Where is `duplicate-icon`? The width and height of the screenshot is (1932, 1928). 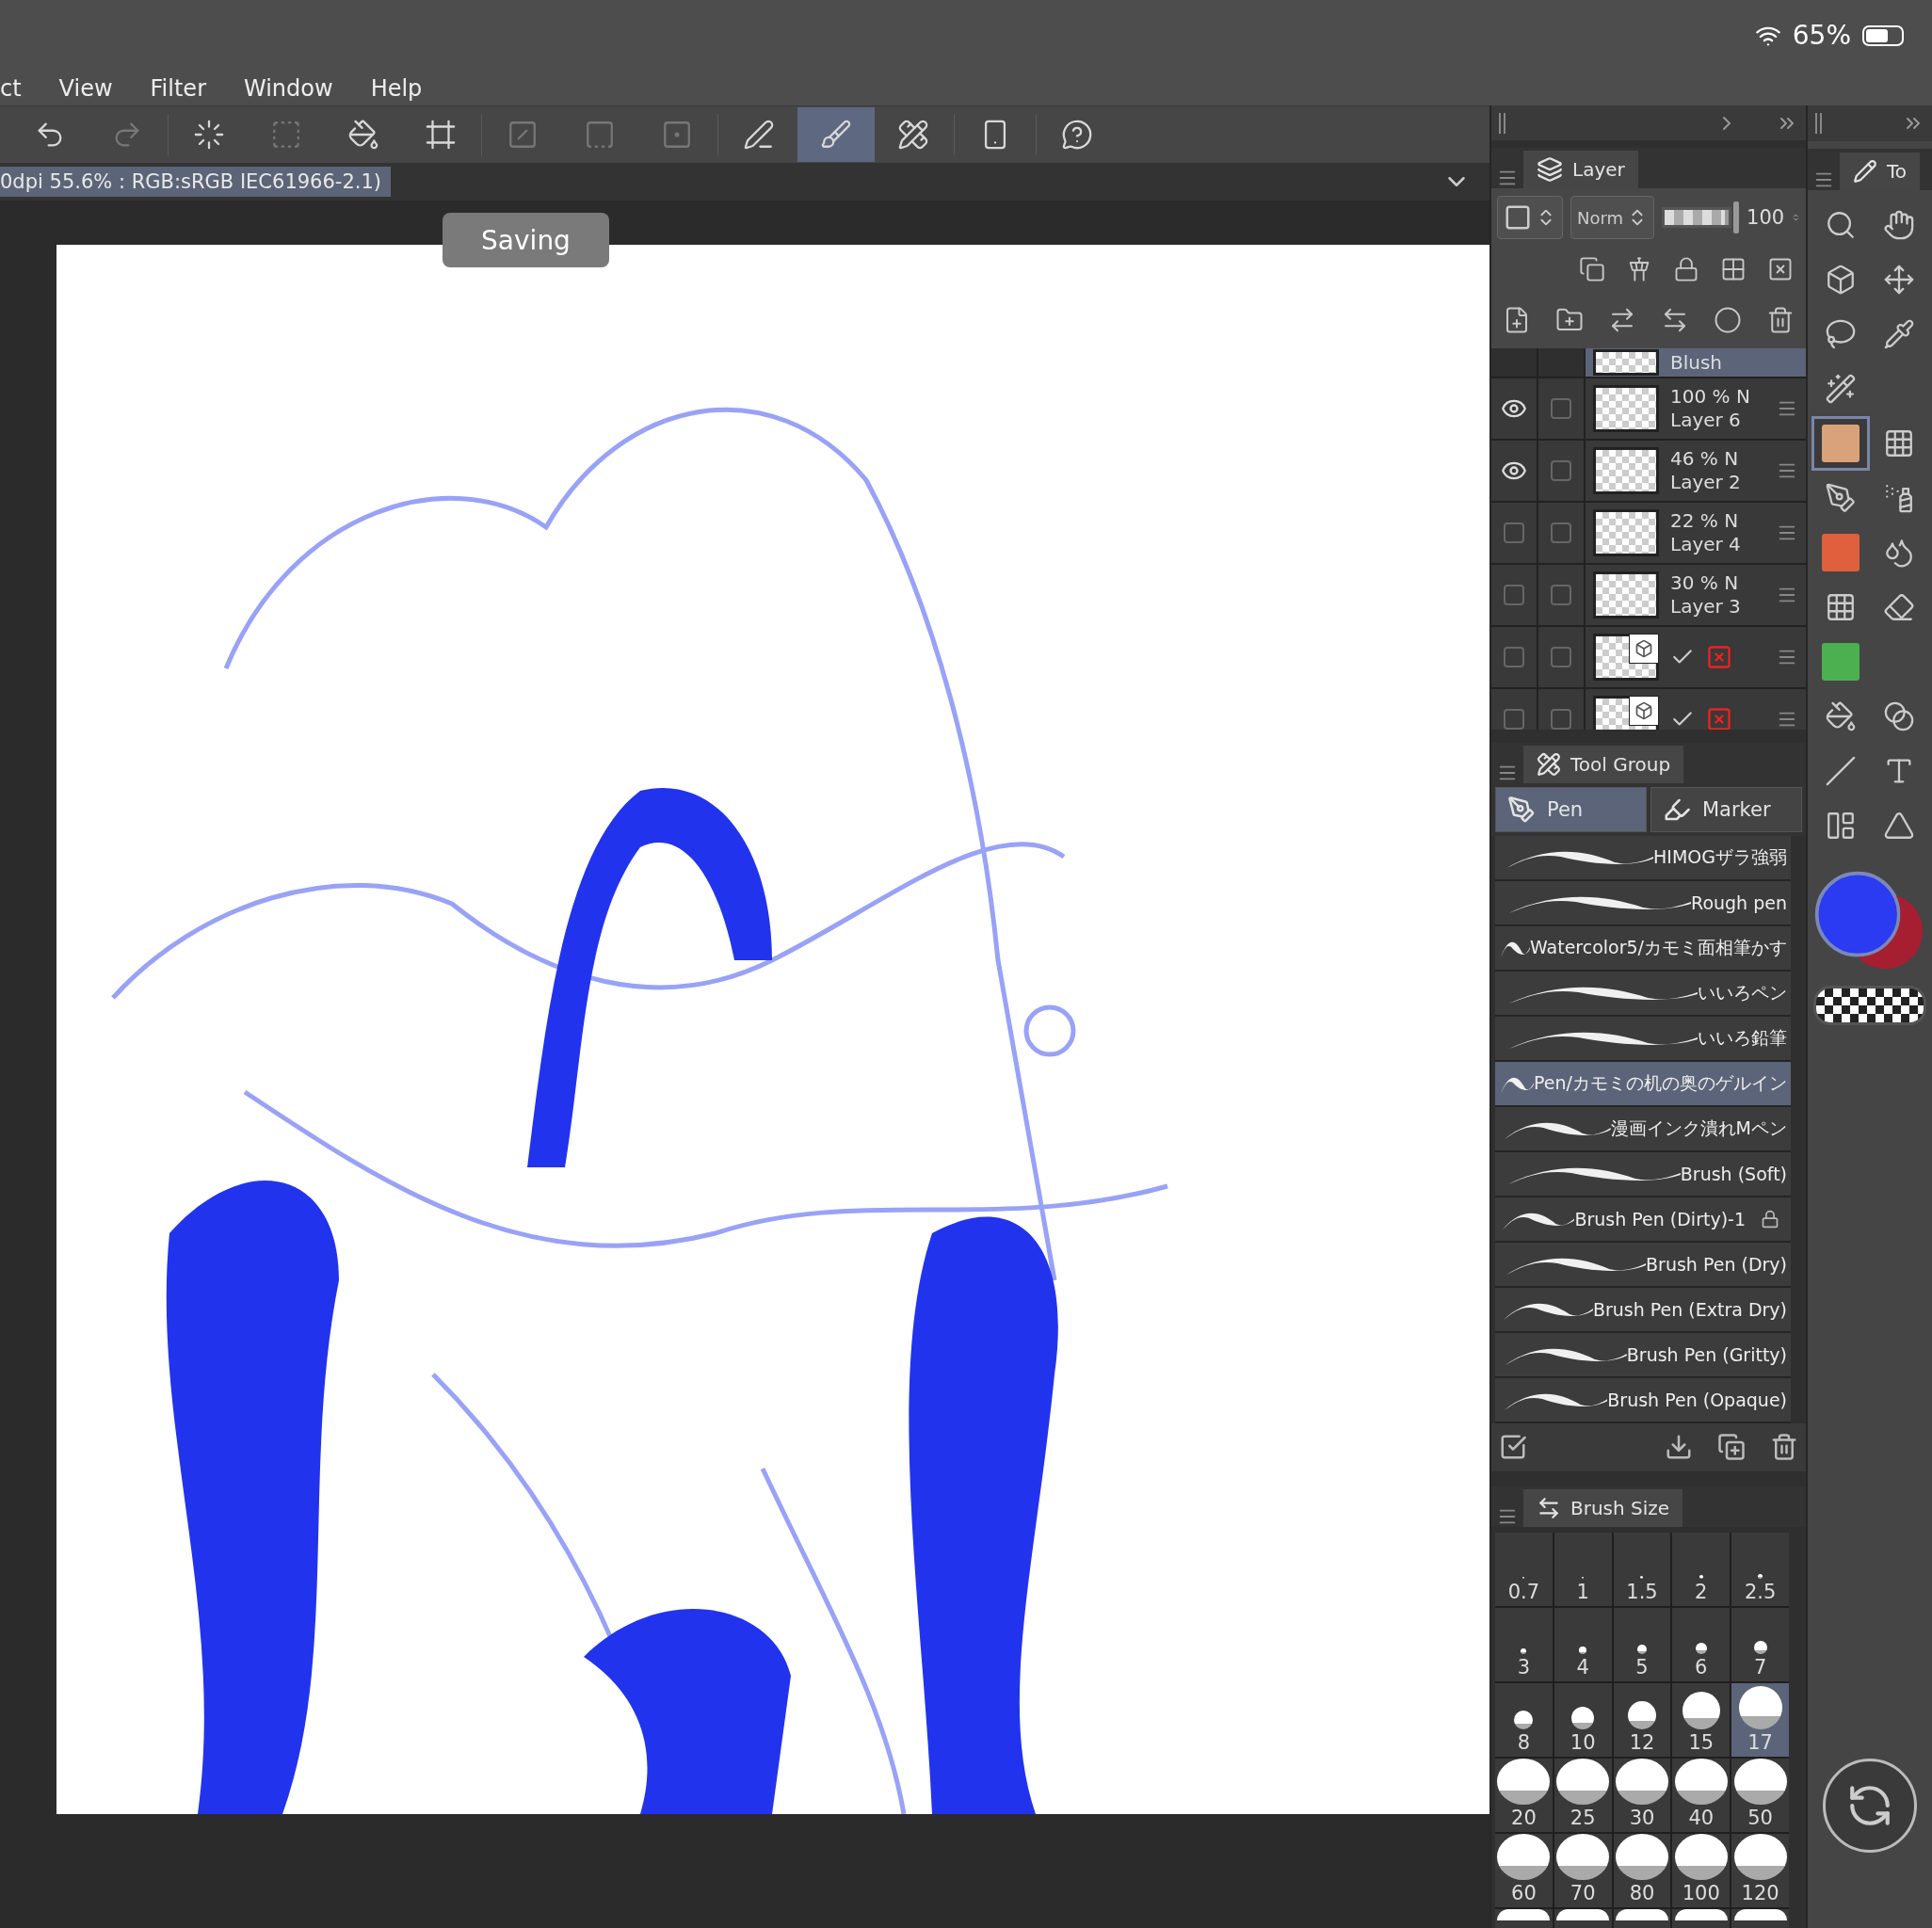
duplicate-icon is located at coordinates (1731, 1447).